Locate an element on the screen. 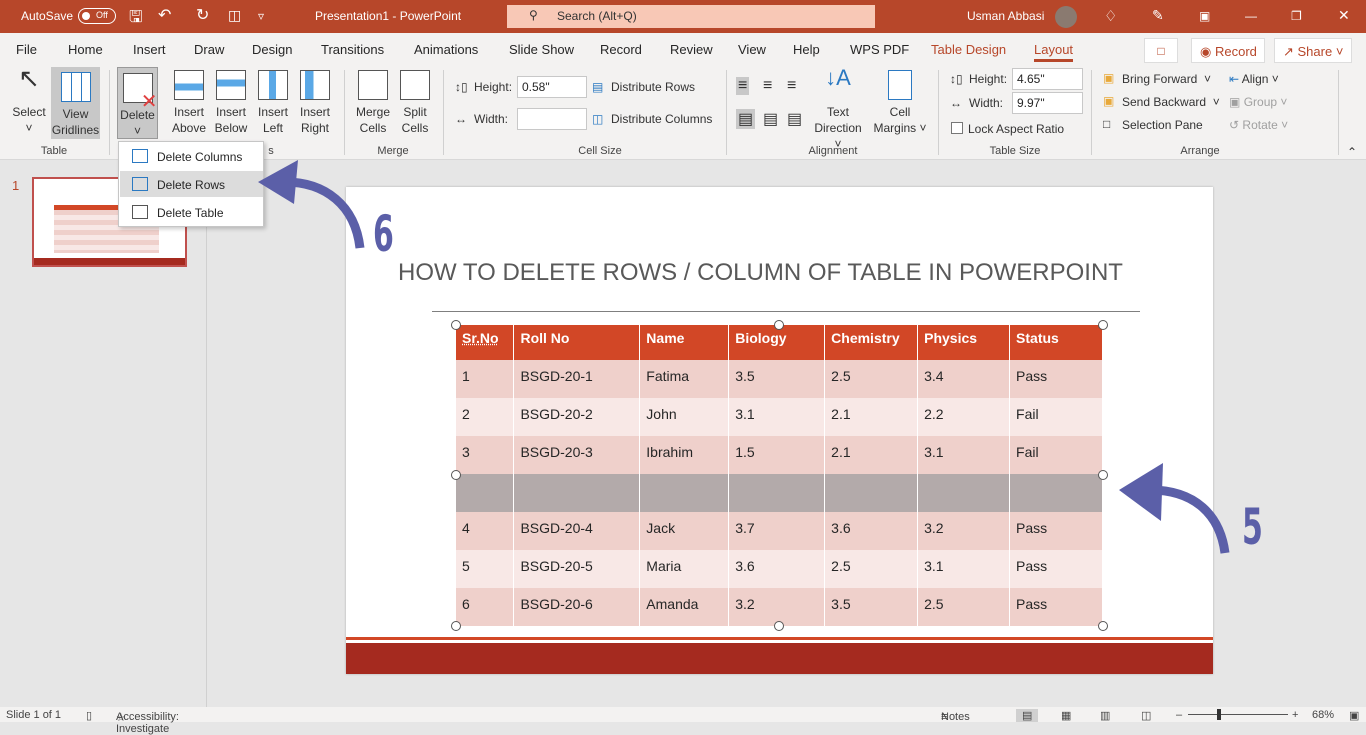 The height and width of the screenshot is (735, 1366). align-right-icon: ≡ is located at coordinates (791, 86).